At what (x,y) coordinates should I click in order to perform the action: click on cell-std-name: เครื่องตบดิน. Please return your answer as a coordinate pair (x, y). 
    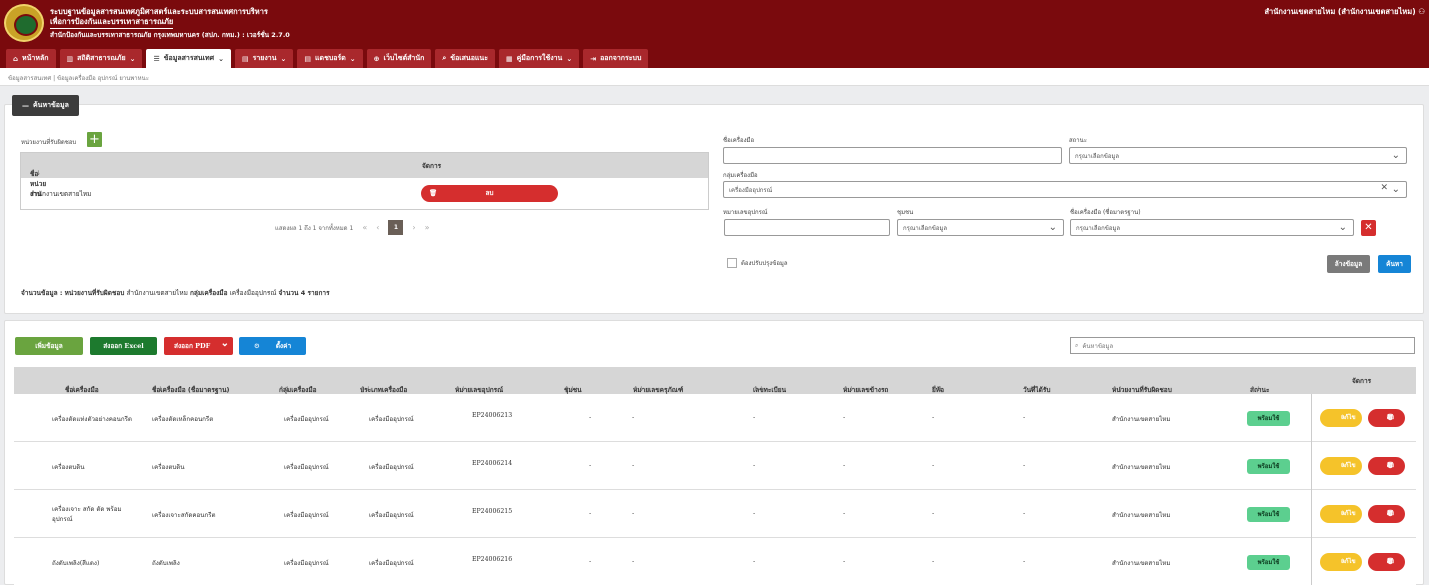
    Looking at the image, I should click on (168, 467).